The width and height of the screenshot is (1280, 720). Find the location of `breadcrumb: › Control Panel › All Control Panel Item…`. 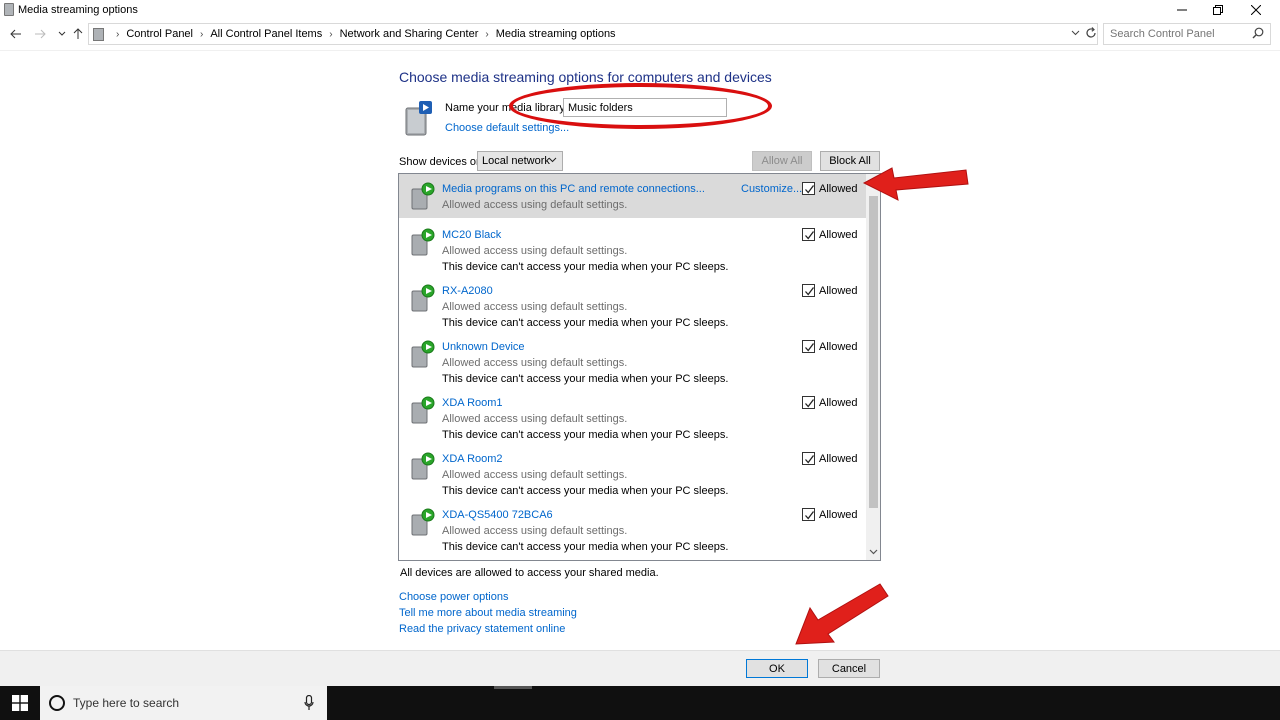

breadcrumb: › Control Panel › All Control Panel Item… is located at coordinates (362, 34).